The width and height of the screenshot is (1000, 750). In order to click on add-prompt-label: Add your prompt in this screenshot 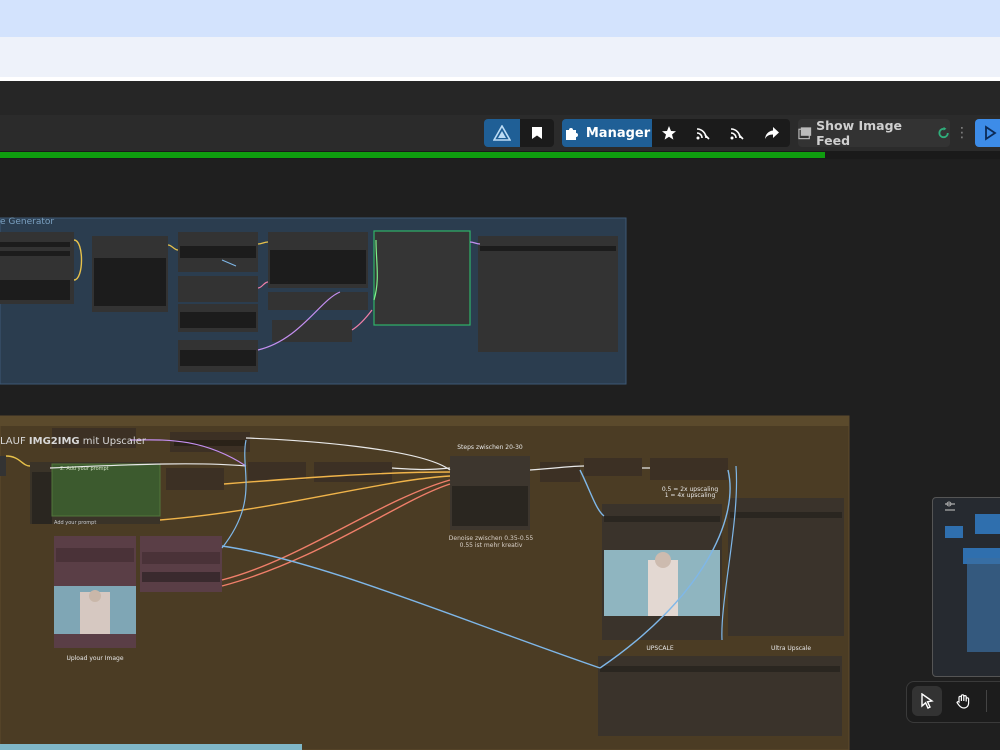, I will do `click(75, 523)`.